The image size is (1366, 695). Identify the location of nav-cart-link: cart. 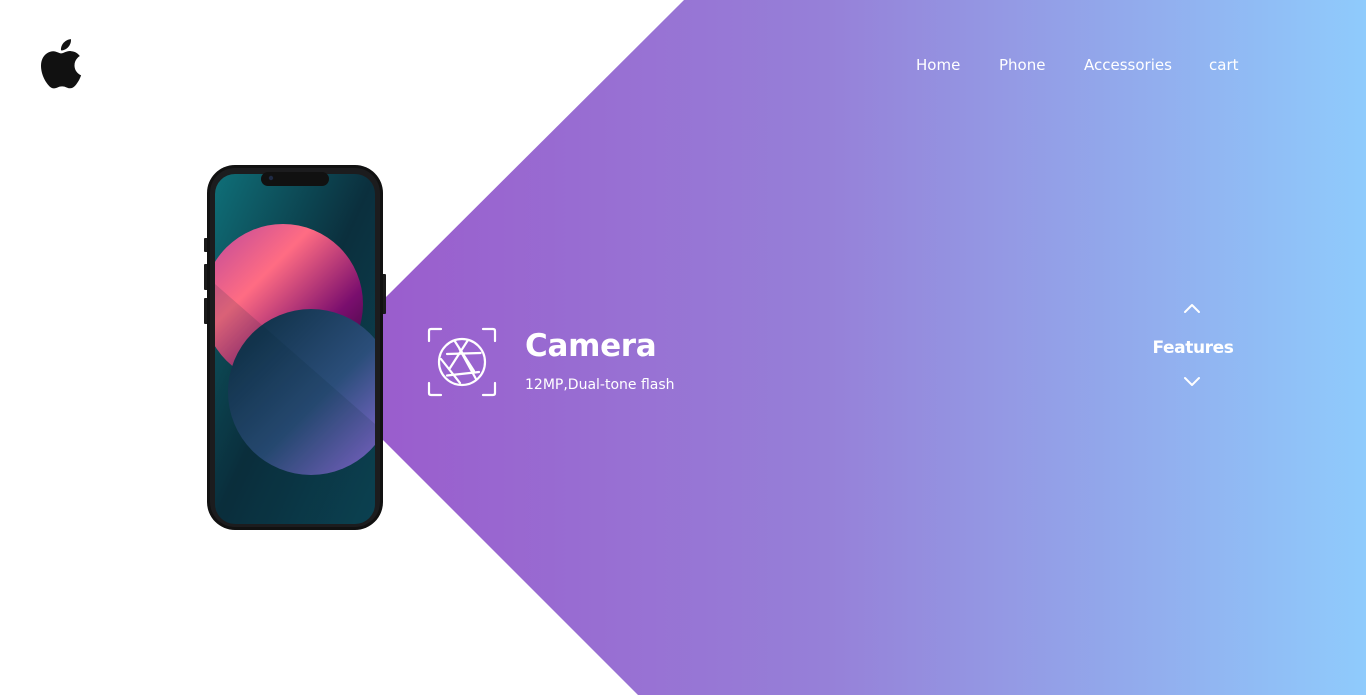
(1224, 65).